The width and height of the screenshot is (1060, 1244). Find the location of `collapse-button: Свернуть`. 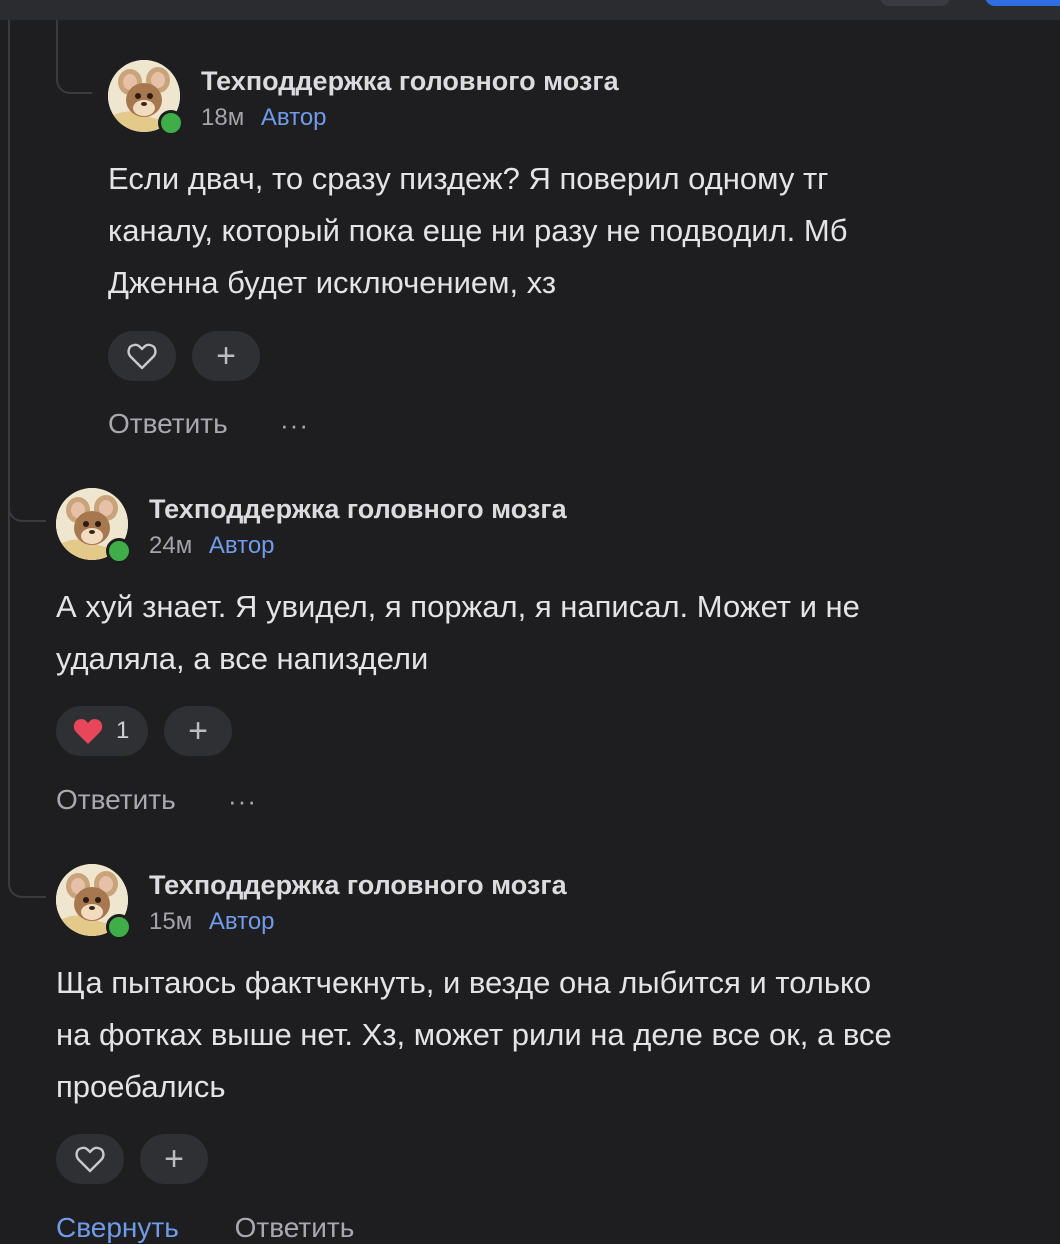

collapse-button: Свернуть is located at coordinates (117, 1227).